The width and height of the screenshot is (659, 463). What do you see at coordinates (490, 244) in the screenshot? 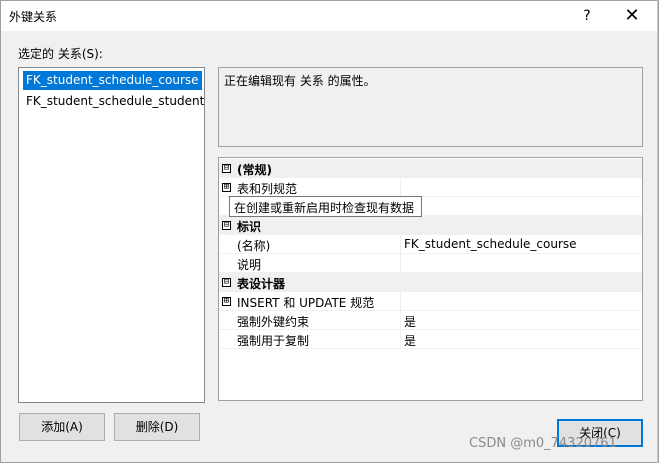
I see `property-value: FK_student_schedule_course` at bounding box center [490, 244].